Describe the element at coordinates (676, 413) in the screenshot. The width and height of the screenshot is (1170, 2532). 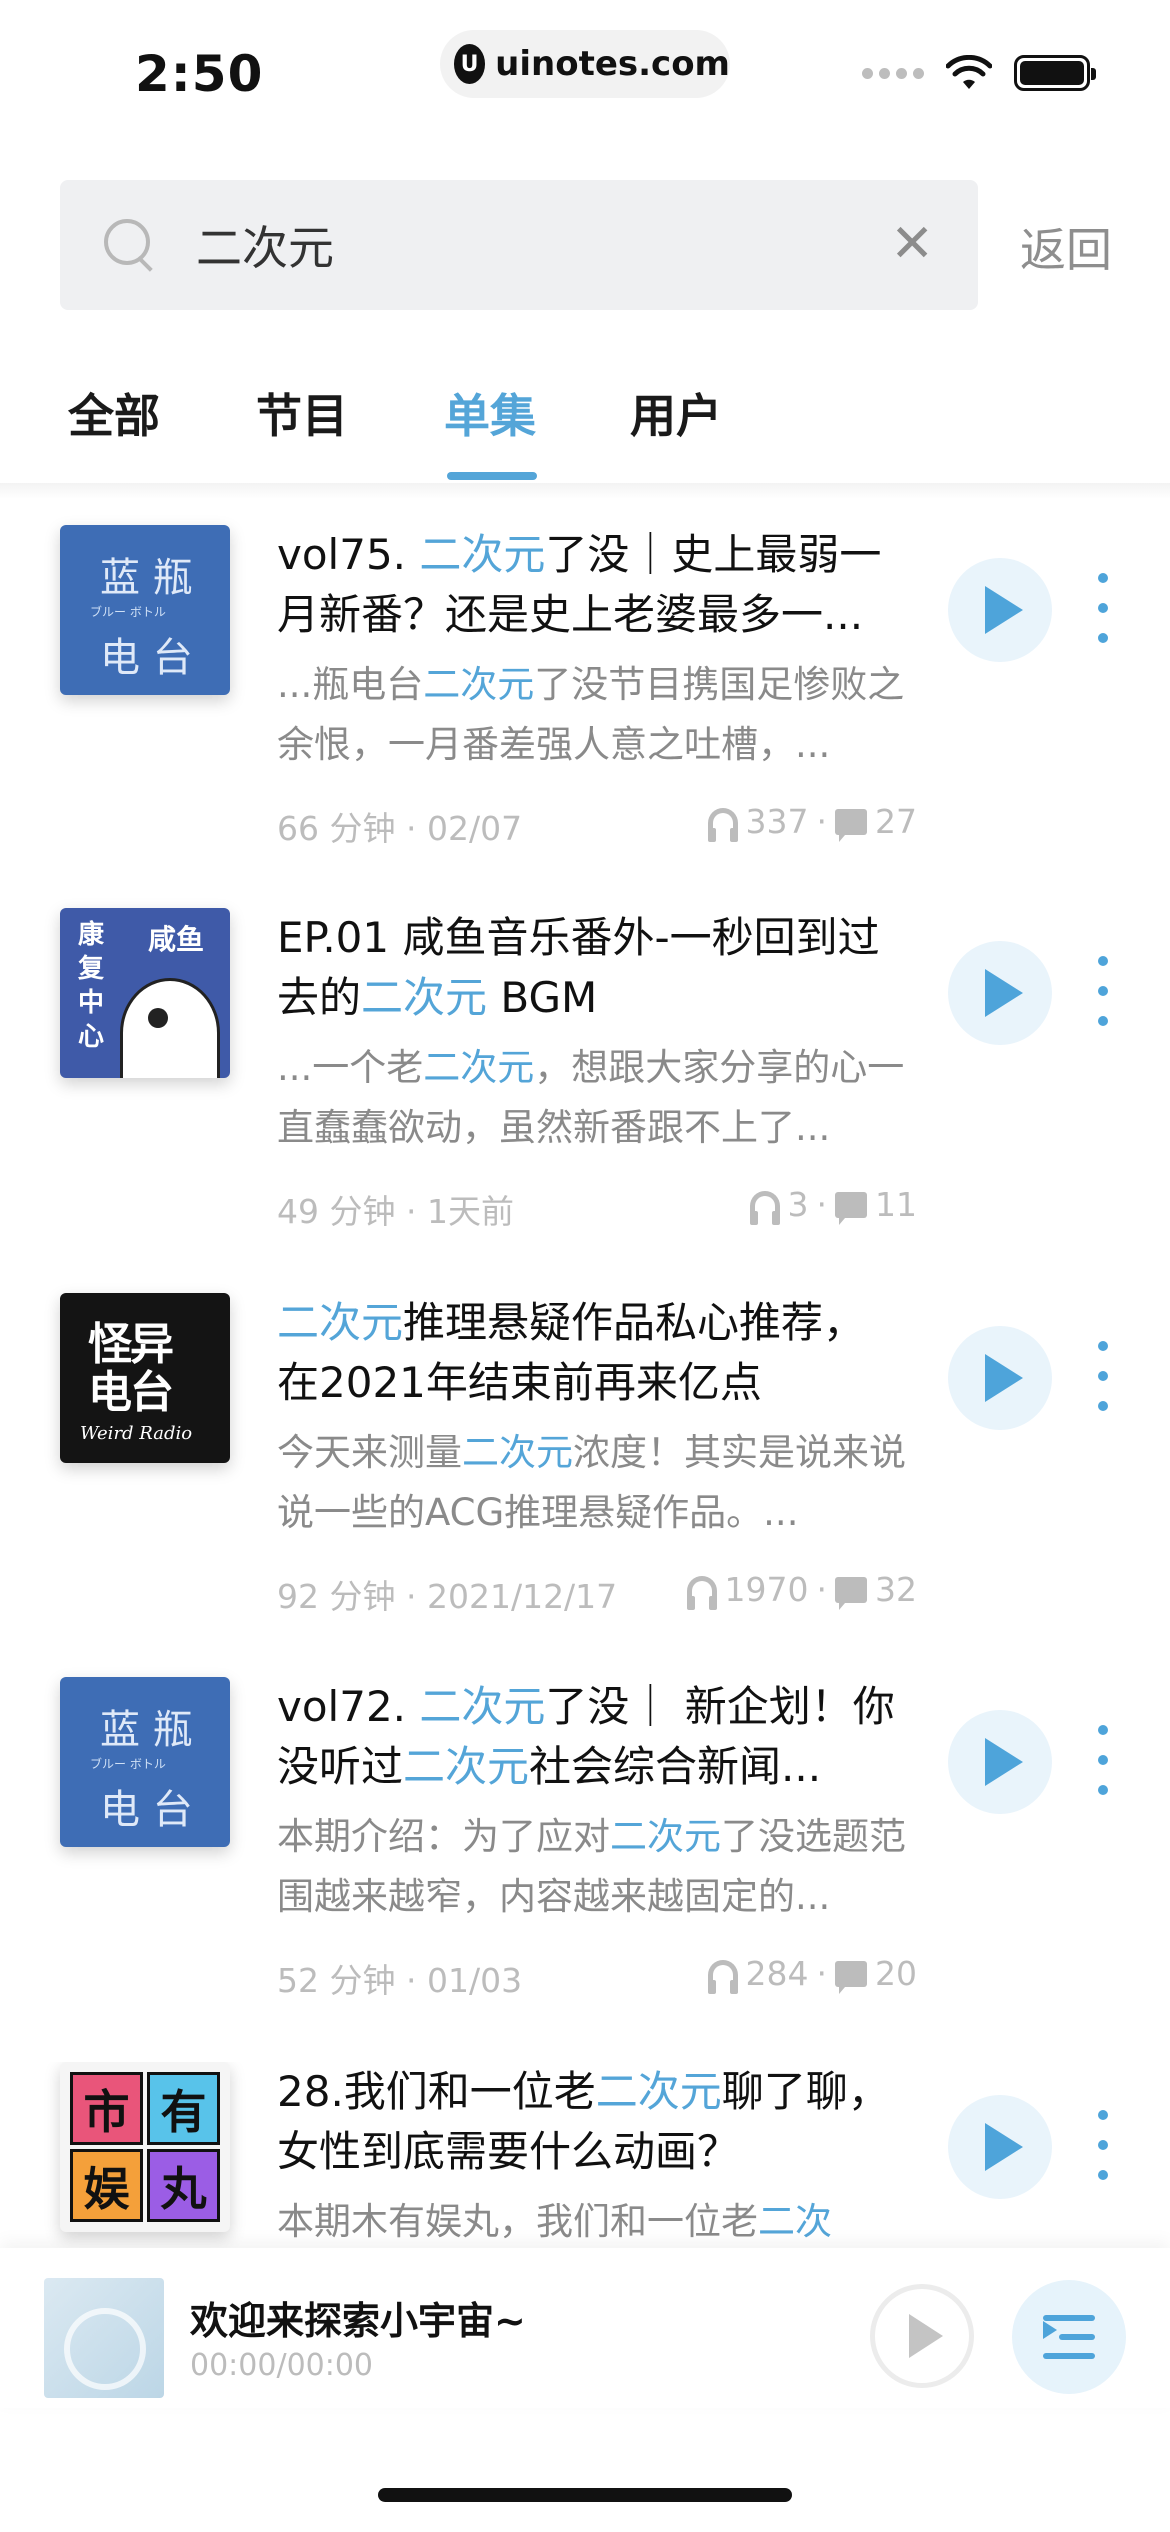
I see `tab-users: 用户` at that location.